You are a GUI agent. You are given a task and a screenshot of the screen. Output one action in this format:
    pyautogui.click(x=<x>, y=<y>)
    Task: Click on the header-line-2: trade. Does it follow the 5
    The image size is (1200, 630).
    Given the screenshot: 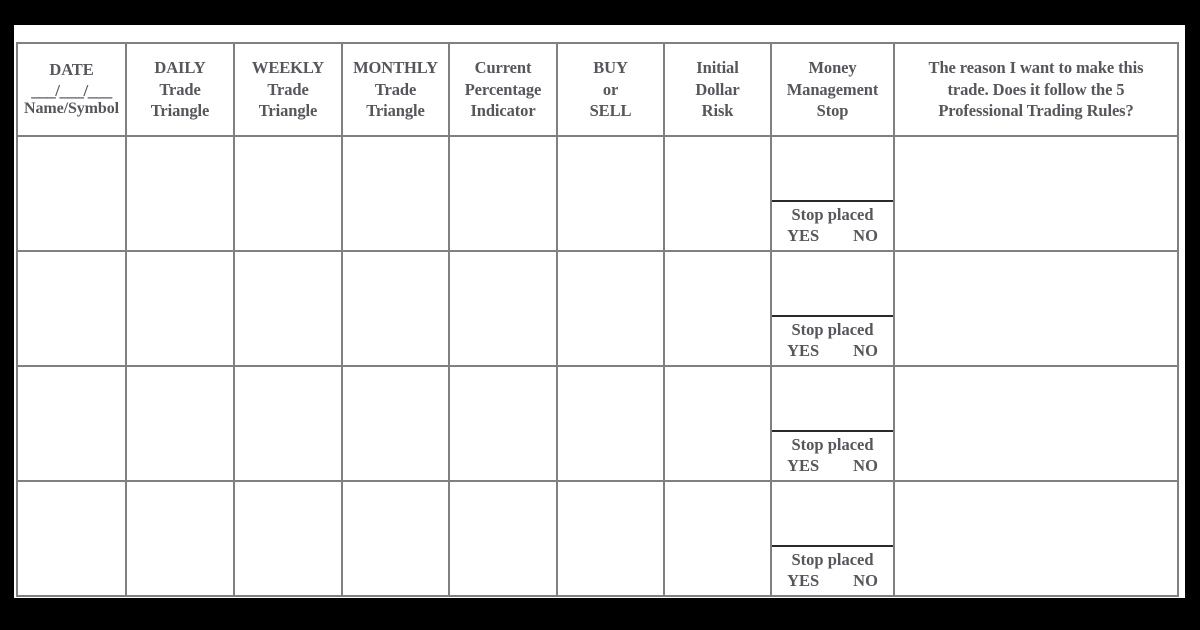 What is the action you would take?
    pyautogui.click(x=1036, y=89)
    